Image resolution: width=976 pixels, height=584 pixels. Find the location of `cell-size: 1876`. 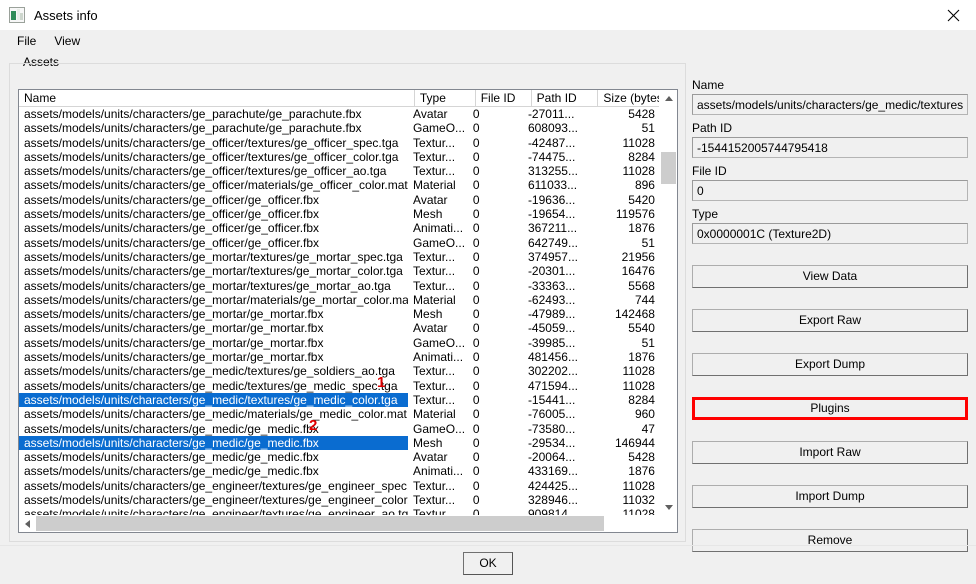

cell-size: 1876 is located at coordinates (641, 471).